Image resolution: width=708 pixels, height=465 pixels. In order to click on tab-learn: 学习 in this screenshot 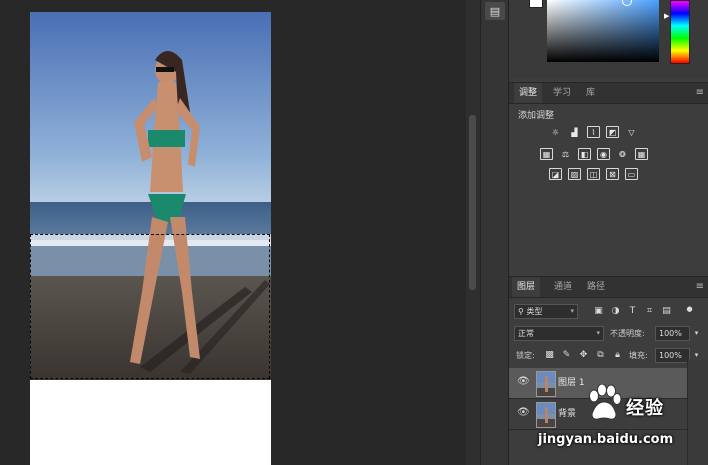, I will do `click(562, 93)`.